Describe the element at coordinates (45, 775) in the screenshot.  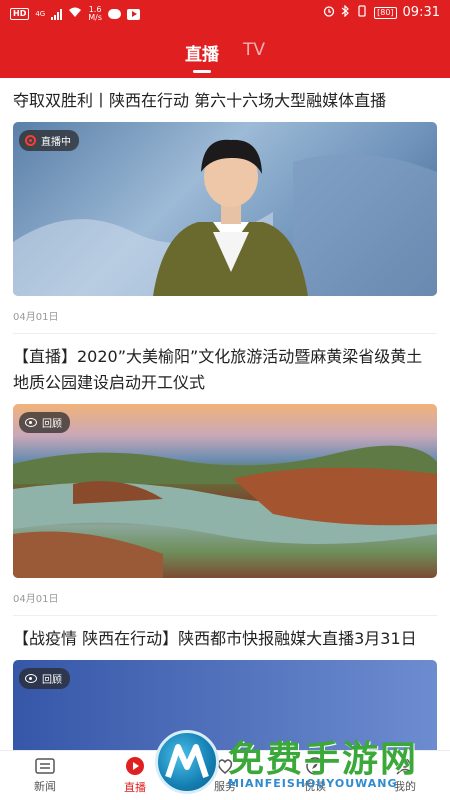
I see `nav-news: 新闻` at that location.